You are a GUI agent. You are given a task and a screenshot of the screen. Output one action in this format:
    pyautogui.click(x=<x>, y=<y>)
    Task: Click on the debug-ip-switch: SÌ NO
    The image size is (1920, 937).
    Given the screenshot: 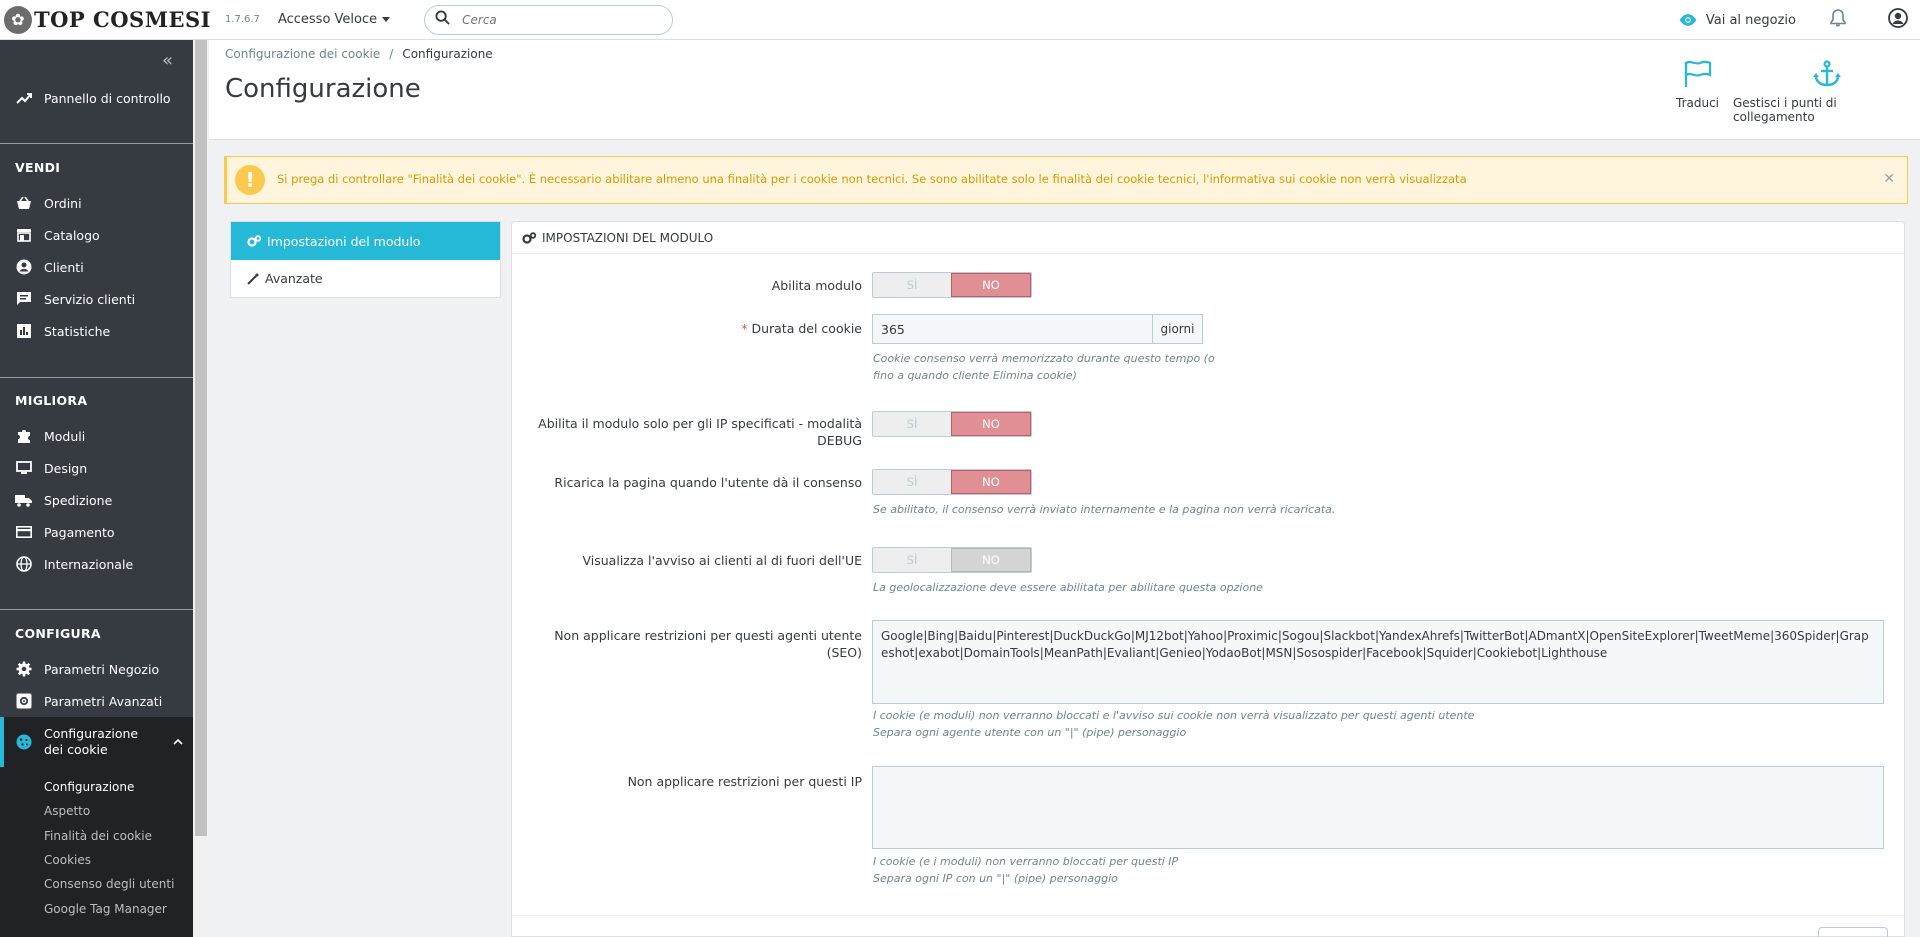 What is the action you would take?
    pyautogui.click(x=952, y=424)
    